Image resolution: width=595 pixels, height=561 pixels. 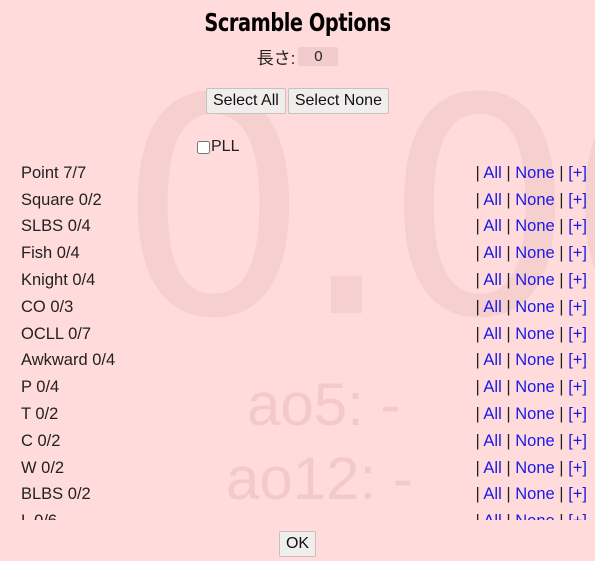 What do you see at coordinates (304, 387) in the screenshot?
I see `list-item: P 0/4 | All | None | [+]` at bounding box center [304, 387].